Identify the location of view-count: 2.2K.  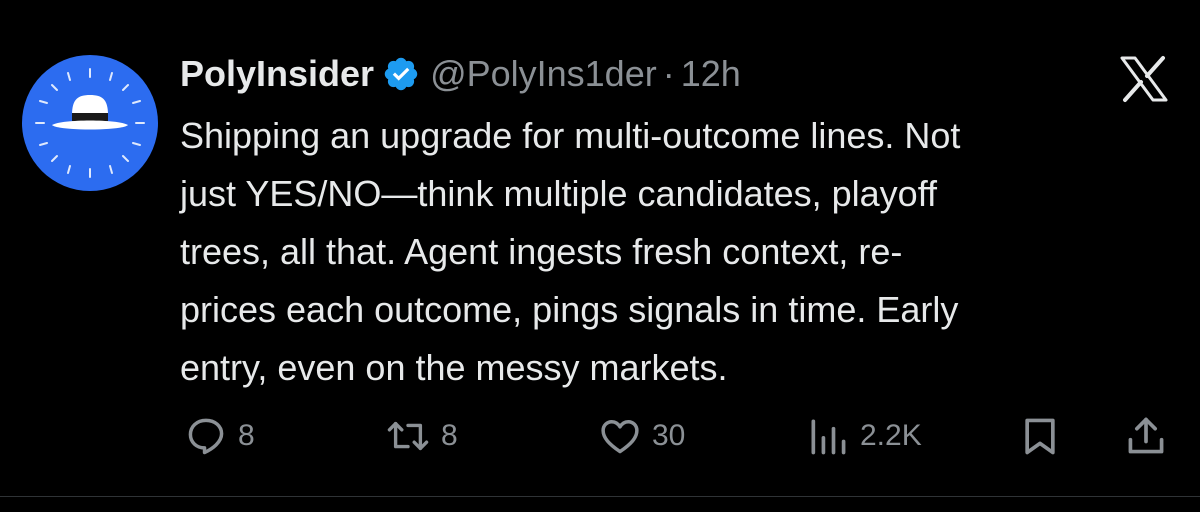
(891, 435).